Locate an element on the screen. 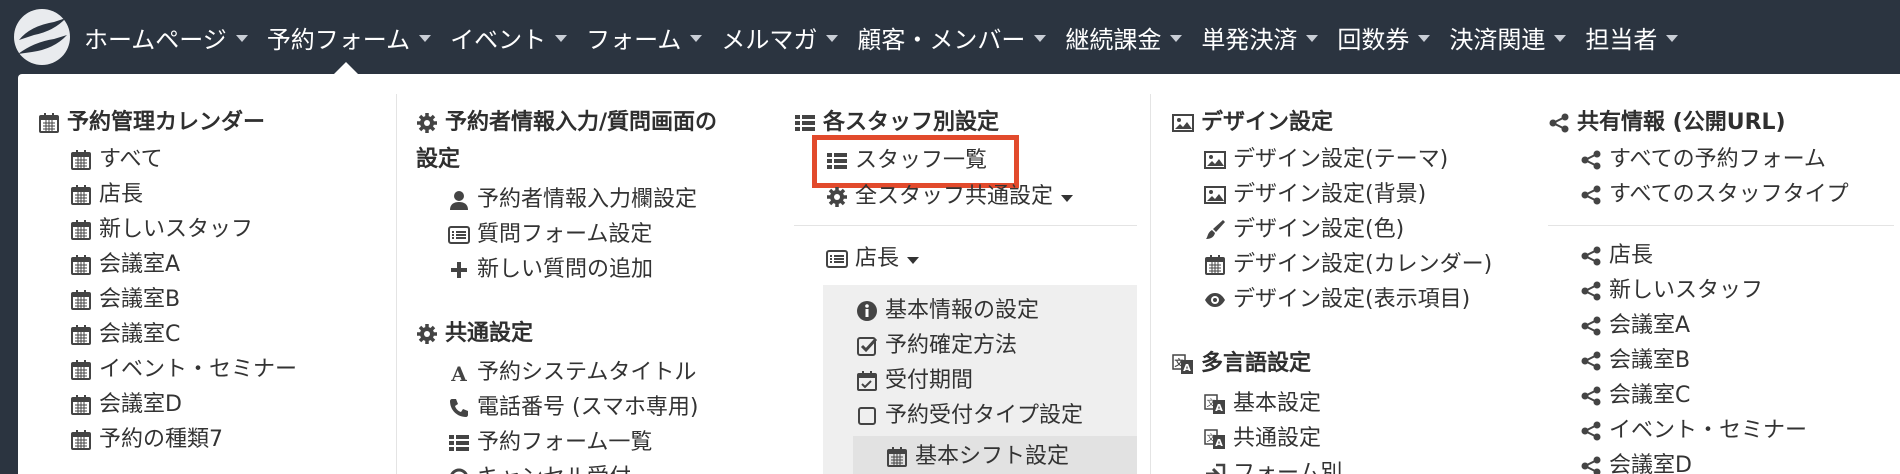 The width and height of the screenshot is (1900, 474). calendar-item: 会議室D is located at coordinates (126, 405).